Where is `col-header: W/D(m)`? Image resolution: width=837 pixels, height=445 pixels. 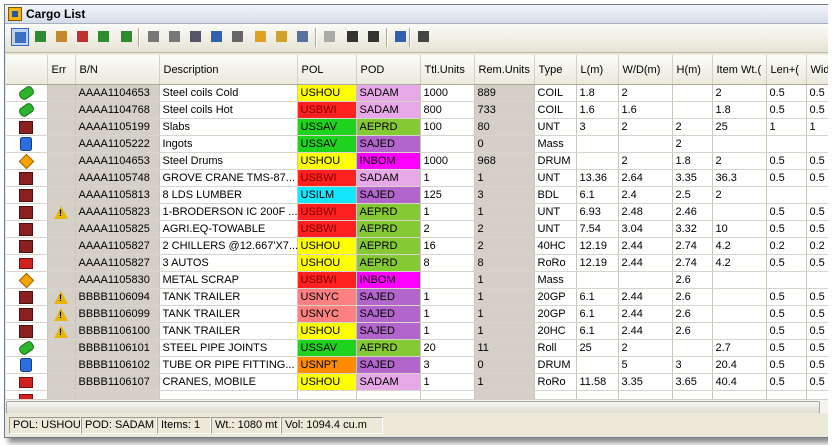 col-header: W/D(m) is located at coordinates (645, 70).